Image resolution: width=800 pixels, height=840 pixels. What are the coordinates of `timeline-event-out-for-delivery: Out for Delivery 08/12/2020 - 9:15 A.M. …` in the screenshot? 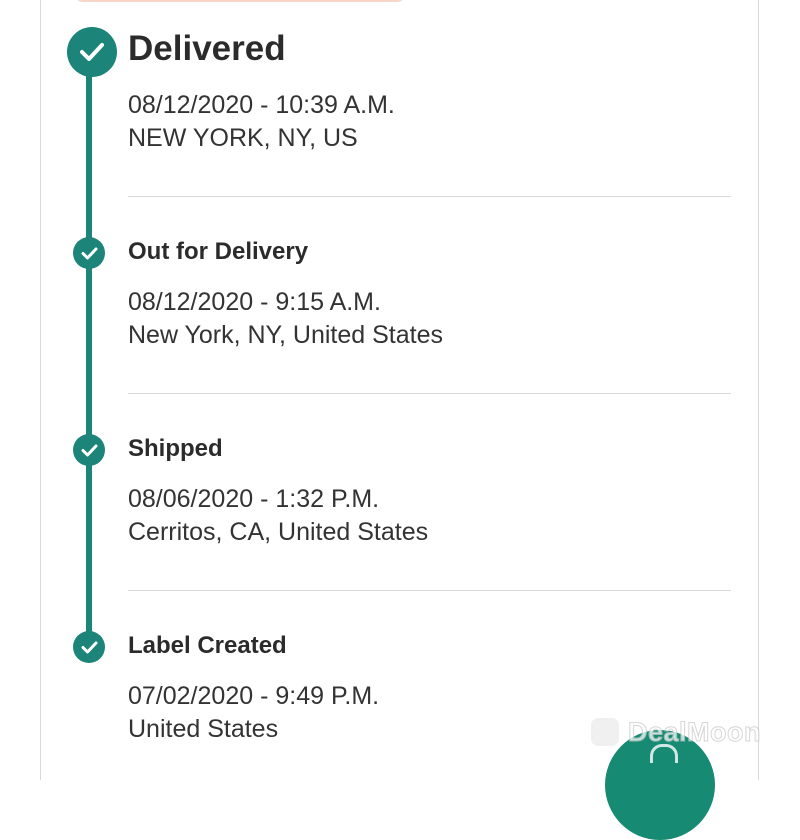 It's located at (285, 295).